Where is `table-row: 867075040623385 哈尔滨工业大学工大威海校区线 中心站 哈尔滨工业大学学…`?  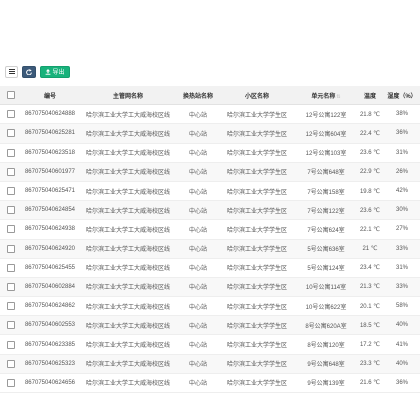 table-row: 867075040623385 哈尔滨工业大学工大威海校区线 中心站 哈尔滨工业大学学… is located at coordinates (210, 345).